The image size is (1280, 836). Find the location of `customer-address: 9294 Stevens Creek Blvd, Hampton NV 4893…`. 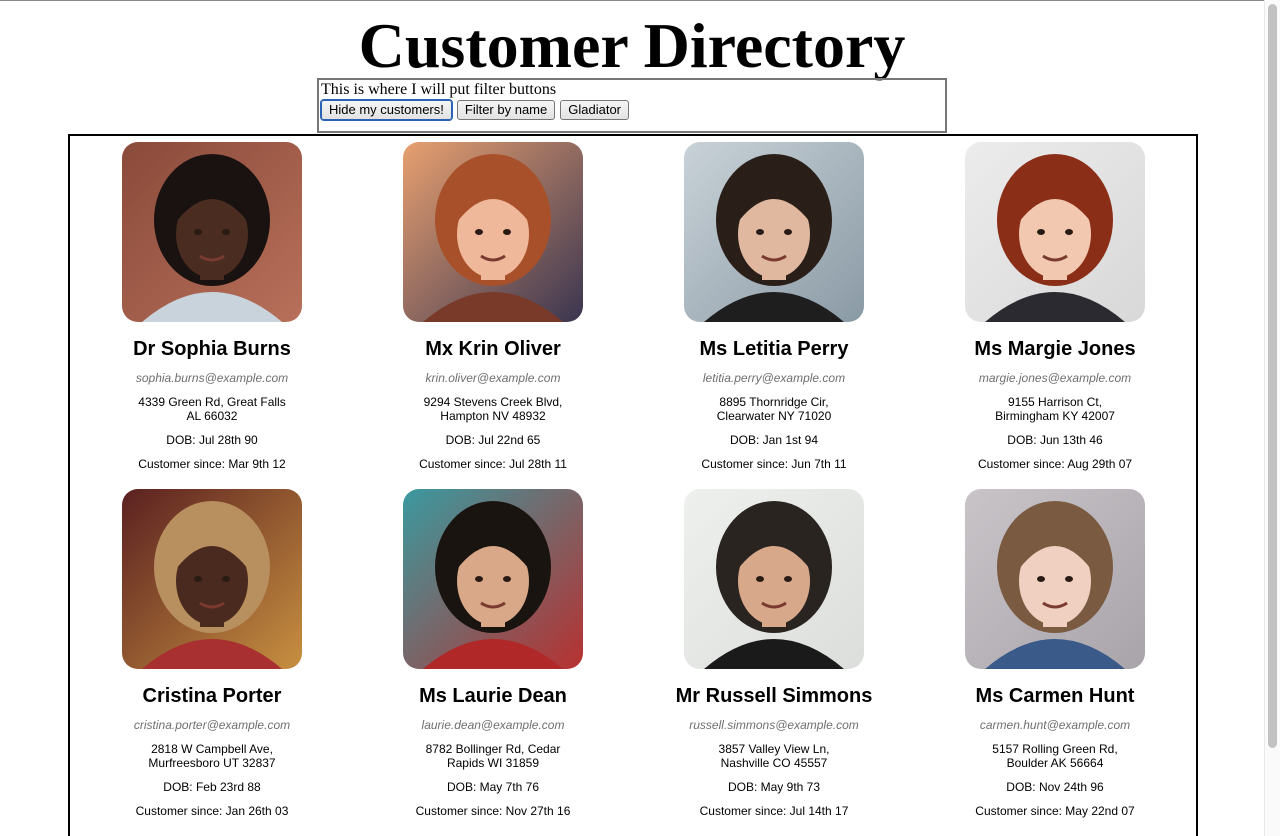

customer-address: 9294 Stevens Creek Blvd, Hampton NV 4893… is located at coordinates (493, 409).